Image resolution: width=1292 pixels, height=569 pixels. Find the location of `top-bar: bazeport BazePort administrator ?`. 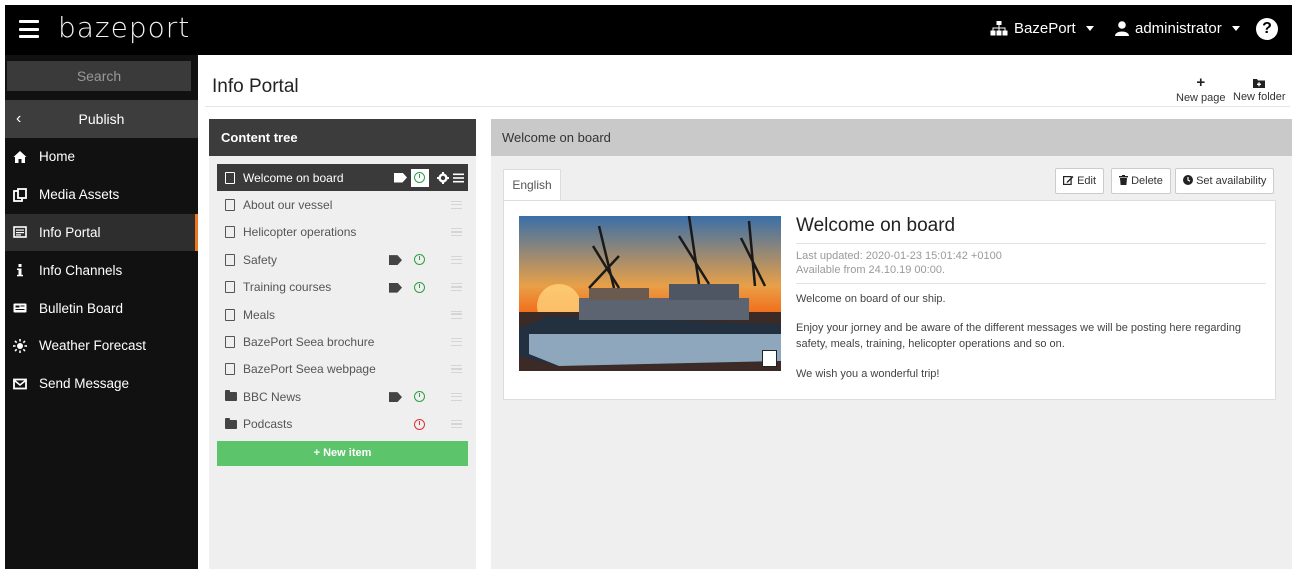

top-bar: bazeport BazePort administrator ? is located at coordinates (648, 30).